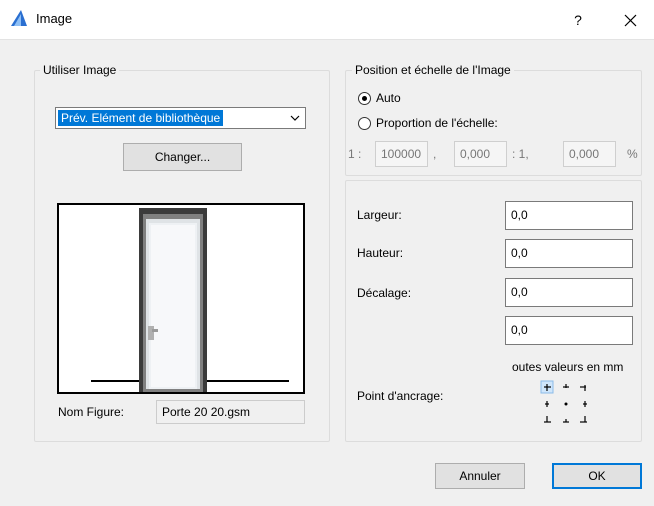 The height and width of the screenshot is (506, 654). I want to click on width-field: 0,0, so click(569, 215).